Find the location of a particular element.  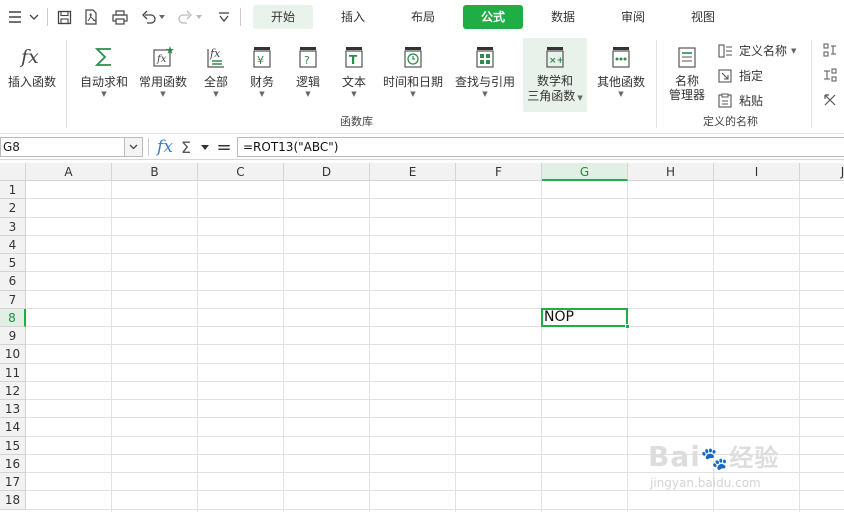

remove-arrows-button is located at coordinates (833, 100).